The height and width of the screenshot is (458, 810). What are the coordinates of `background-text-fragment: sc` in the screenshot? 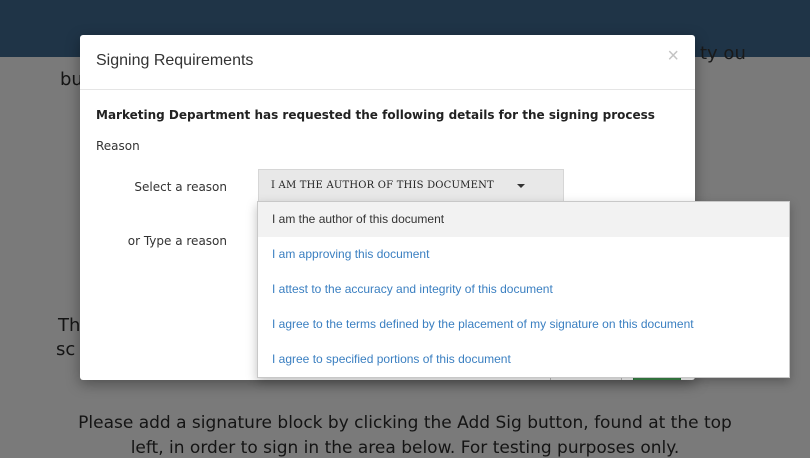 It's located at (66, 349).